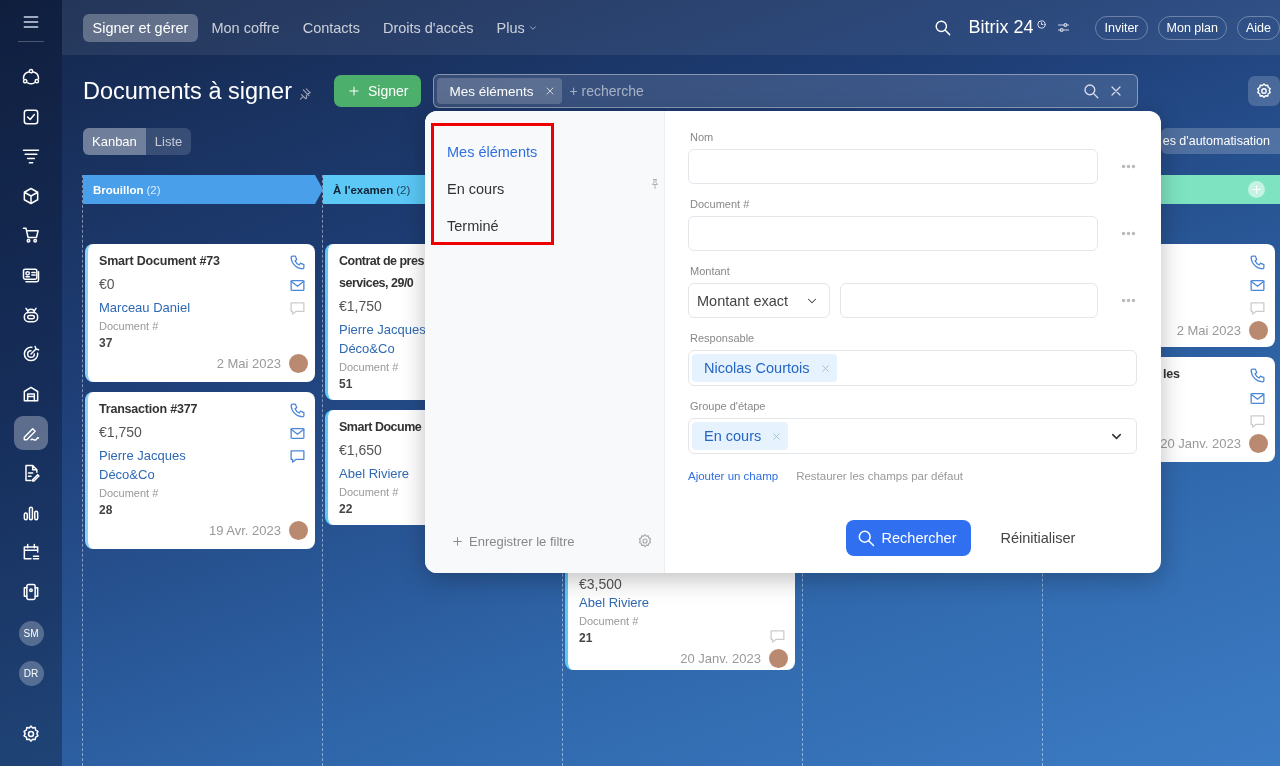  I want to click on document-number: 22, so click(346, 509).